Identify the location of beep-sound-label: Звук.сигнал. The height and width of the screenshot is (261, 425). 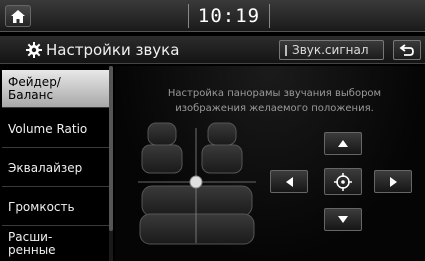
(330, 50).